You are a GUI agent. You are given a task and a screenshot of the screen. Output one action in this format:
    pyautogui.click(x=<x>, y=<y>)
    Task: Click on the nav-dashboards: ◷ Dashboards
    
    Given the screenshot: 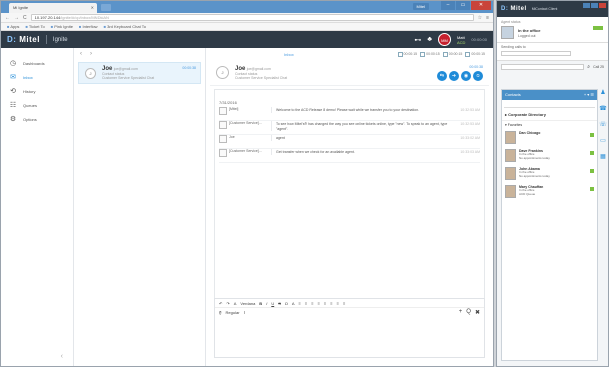 What is the action you would take?
    pyautogui.click(x=37, y=63)
    